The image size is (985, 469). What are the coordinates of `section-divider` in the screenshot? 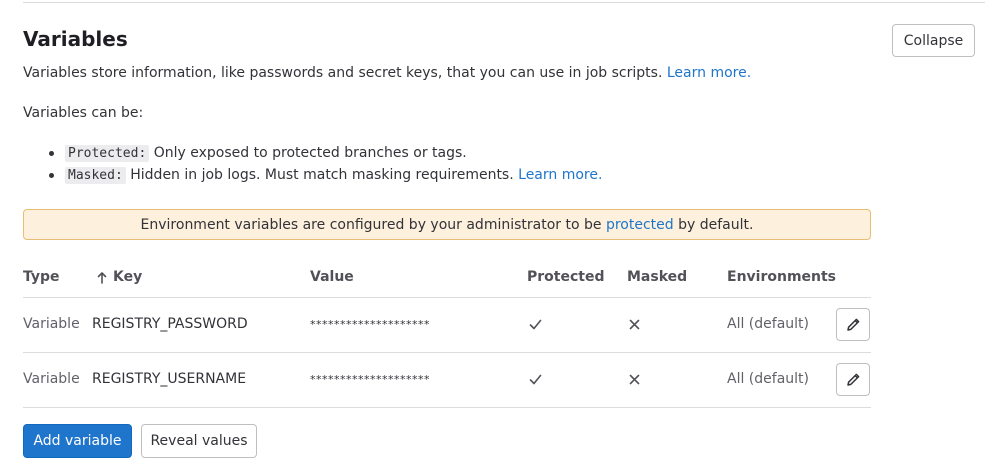 It's located at (504, 2).